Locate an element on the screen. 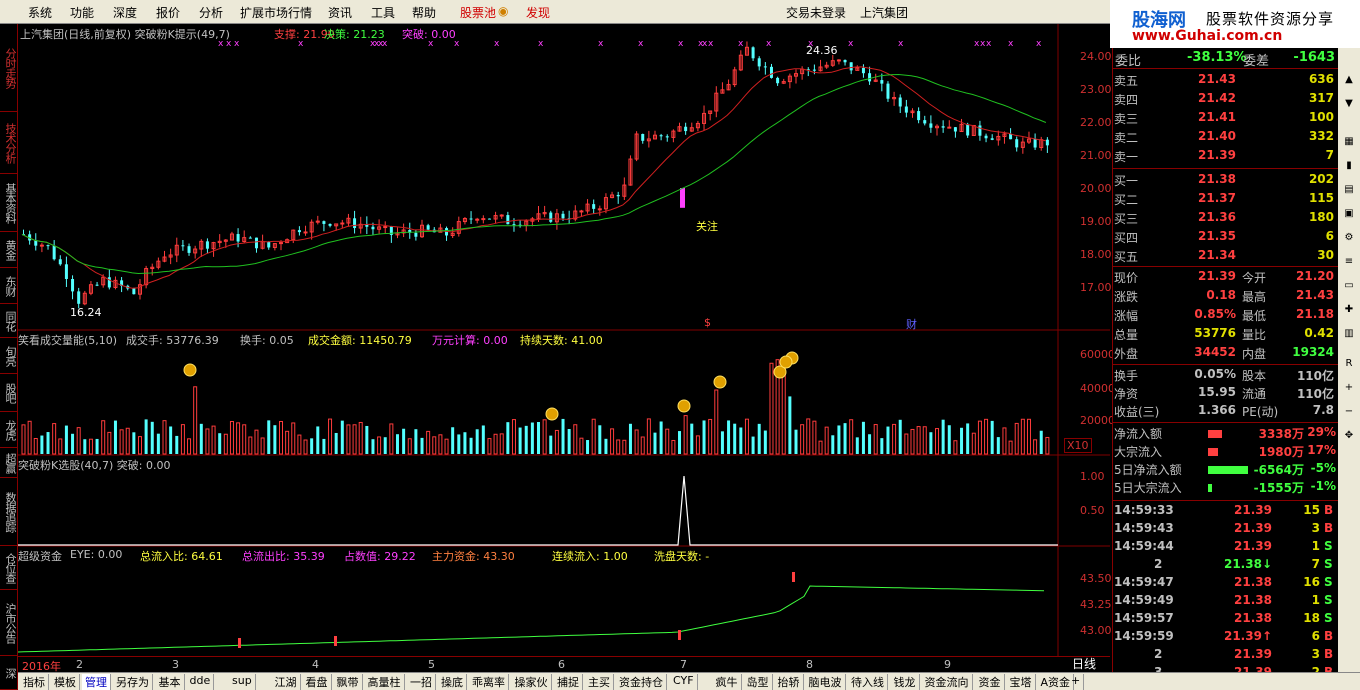  cross-icon: ✚ is located at coordinates (1349, 312).